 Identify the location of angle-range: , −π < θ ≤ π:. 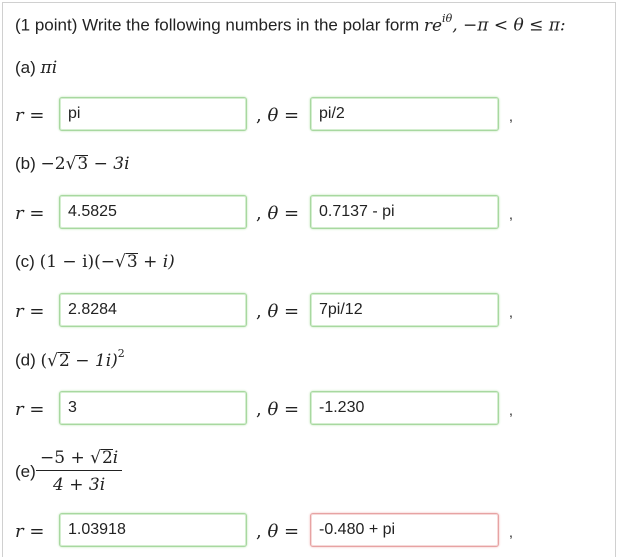
(509, 25).